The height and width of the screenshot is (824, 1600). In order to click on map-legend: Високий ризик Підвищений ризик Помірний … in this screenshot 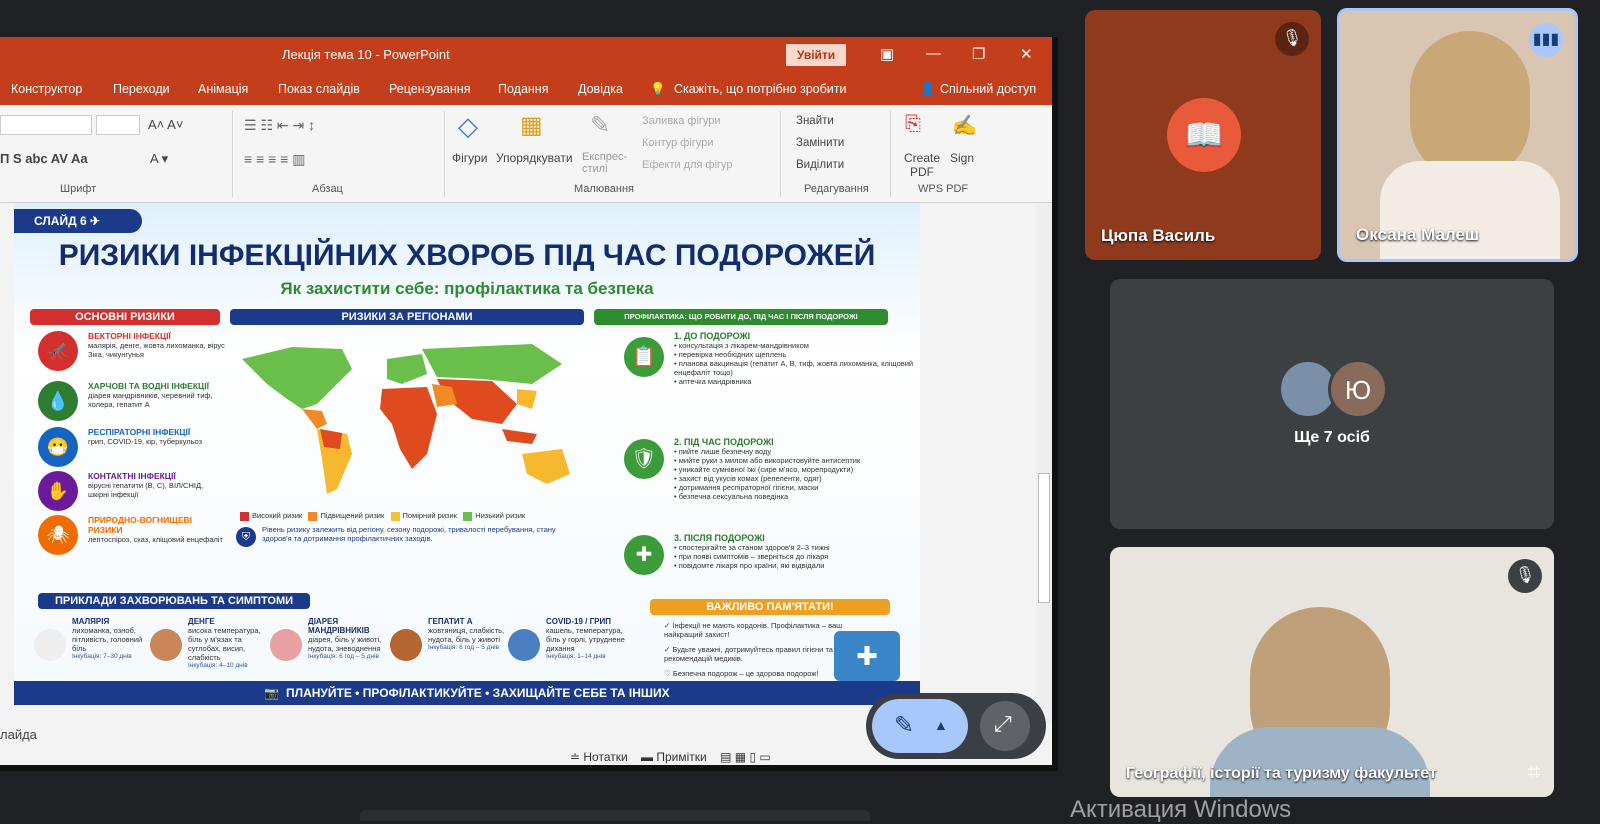, I will do `click(382, 516)`.